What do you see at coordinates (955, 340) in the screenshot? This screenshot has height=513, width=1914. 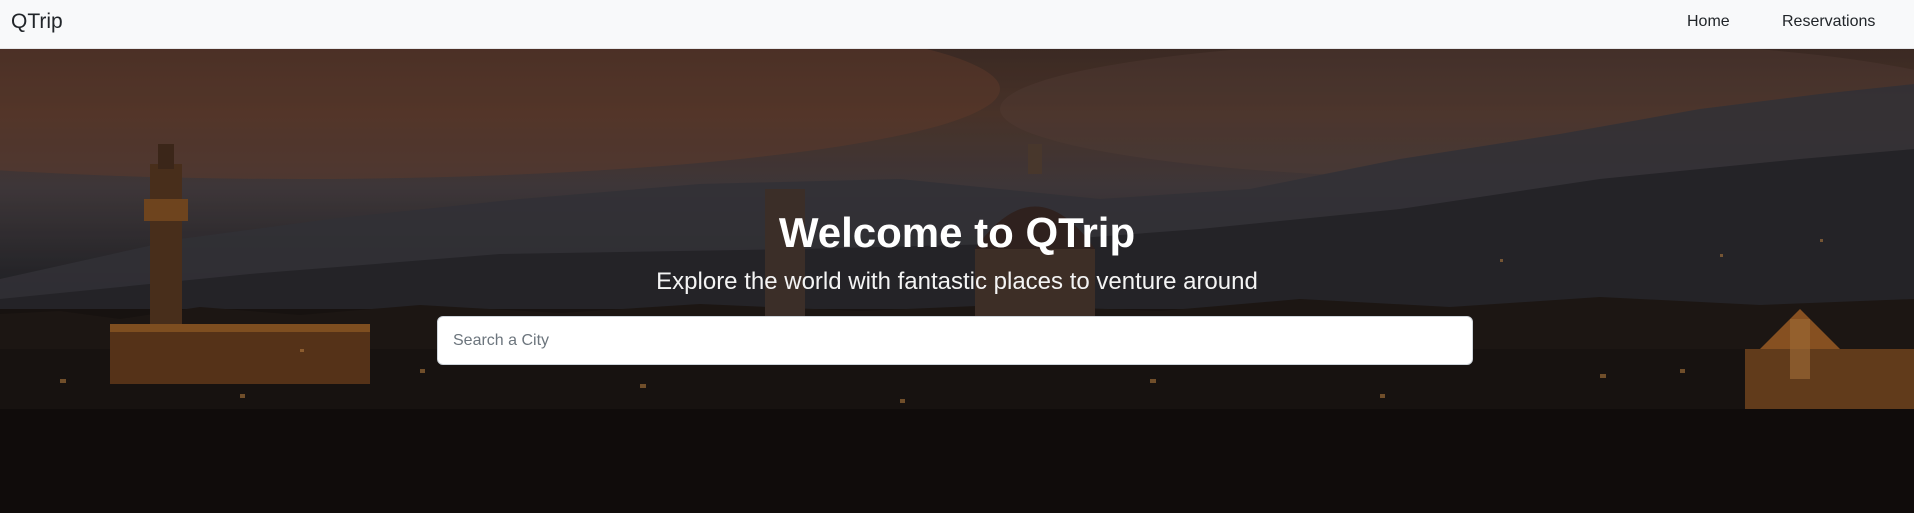 I see `city-search-input` at bounding box center [955, 340].